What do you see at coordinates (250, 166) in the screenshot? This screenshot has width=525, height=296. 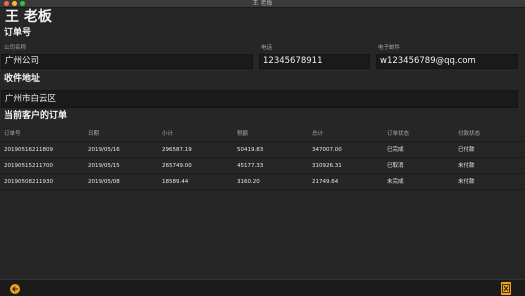 I see `cell-tax: 45177.33` at bounding box center [250, 166].